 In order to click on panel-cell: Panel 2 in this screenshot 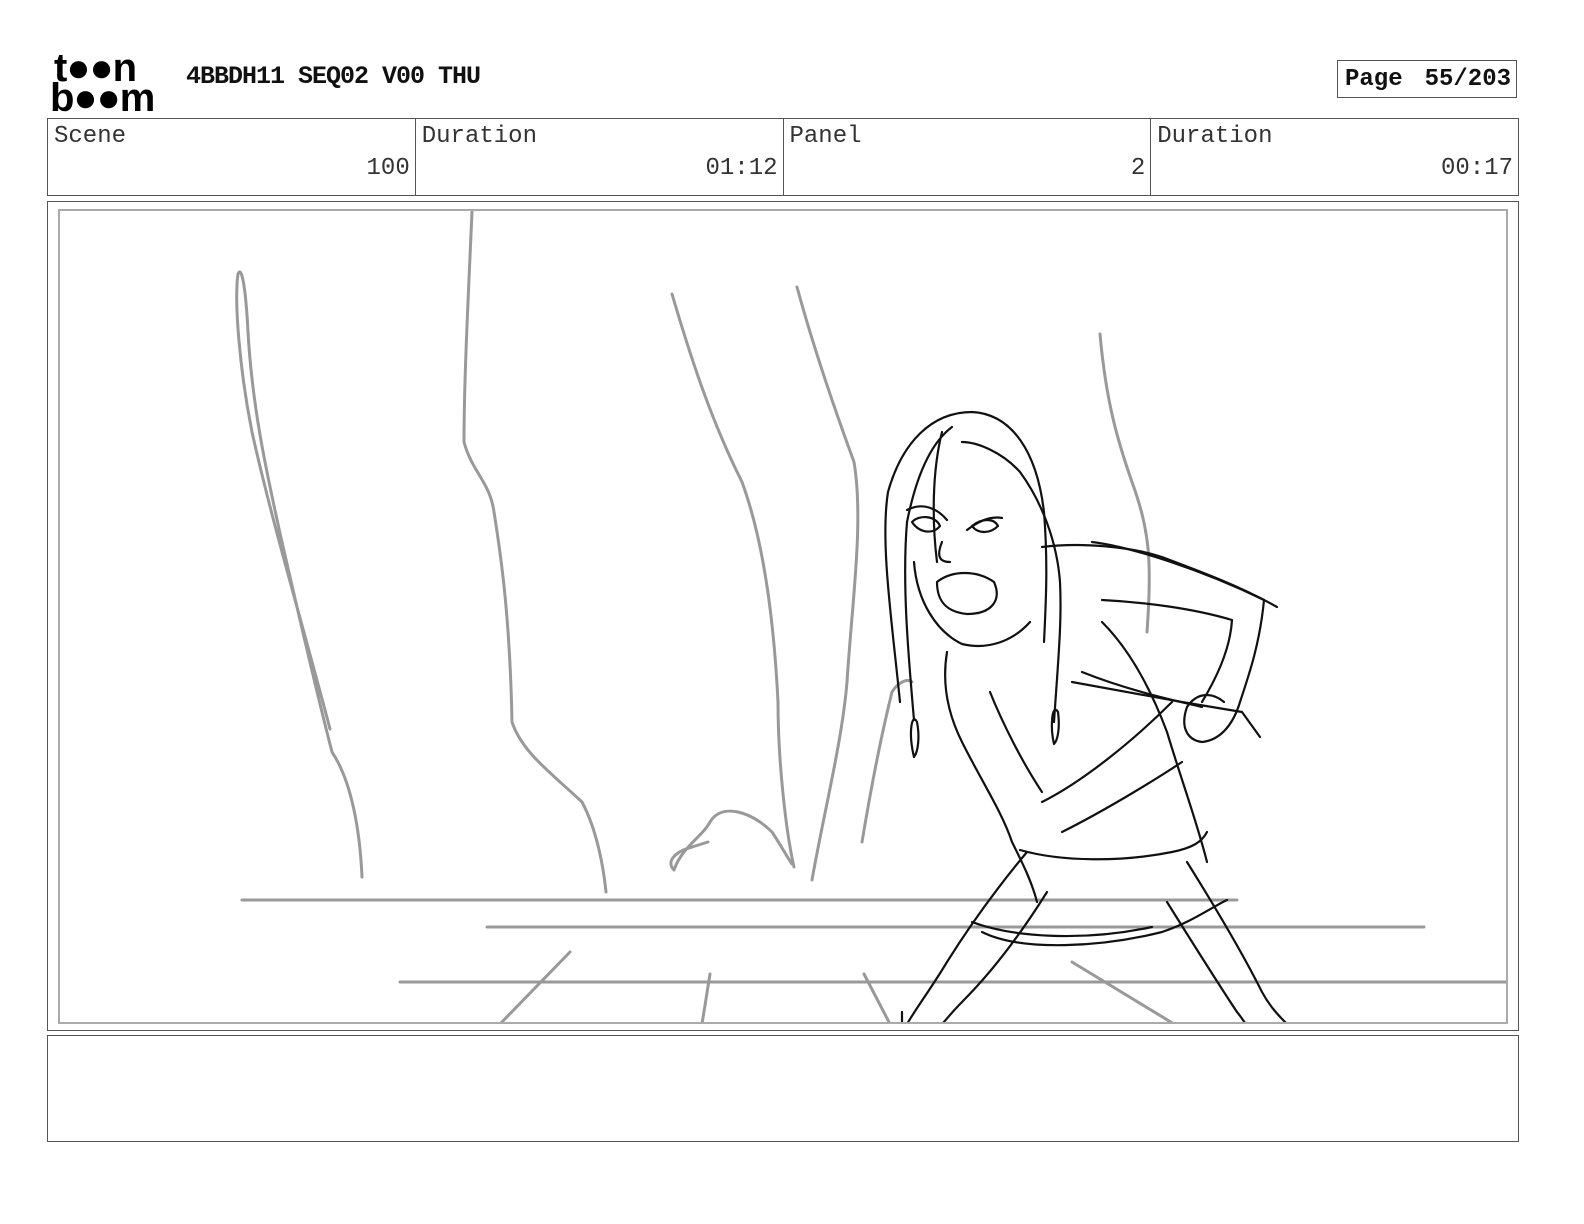, I will do `click(968, 157)`.